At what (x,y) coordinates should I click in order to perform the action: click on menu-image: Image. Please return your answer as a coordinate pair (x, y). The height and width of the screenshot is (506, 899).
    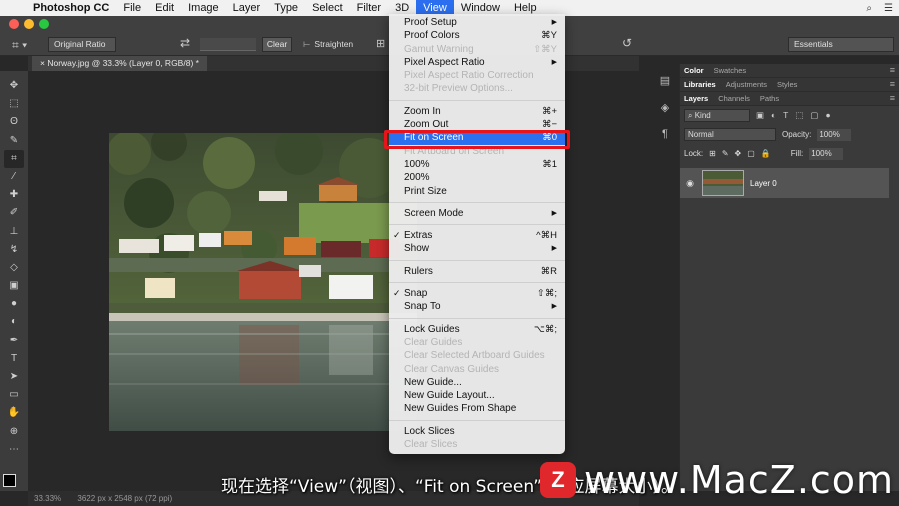
    Looking at the image, I should click on (203, 8).